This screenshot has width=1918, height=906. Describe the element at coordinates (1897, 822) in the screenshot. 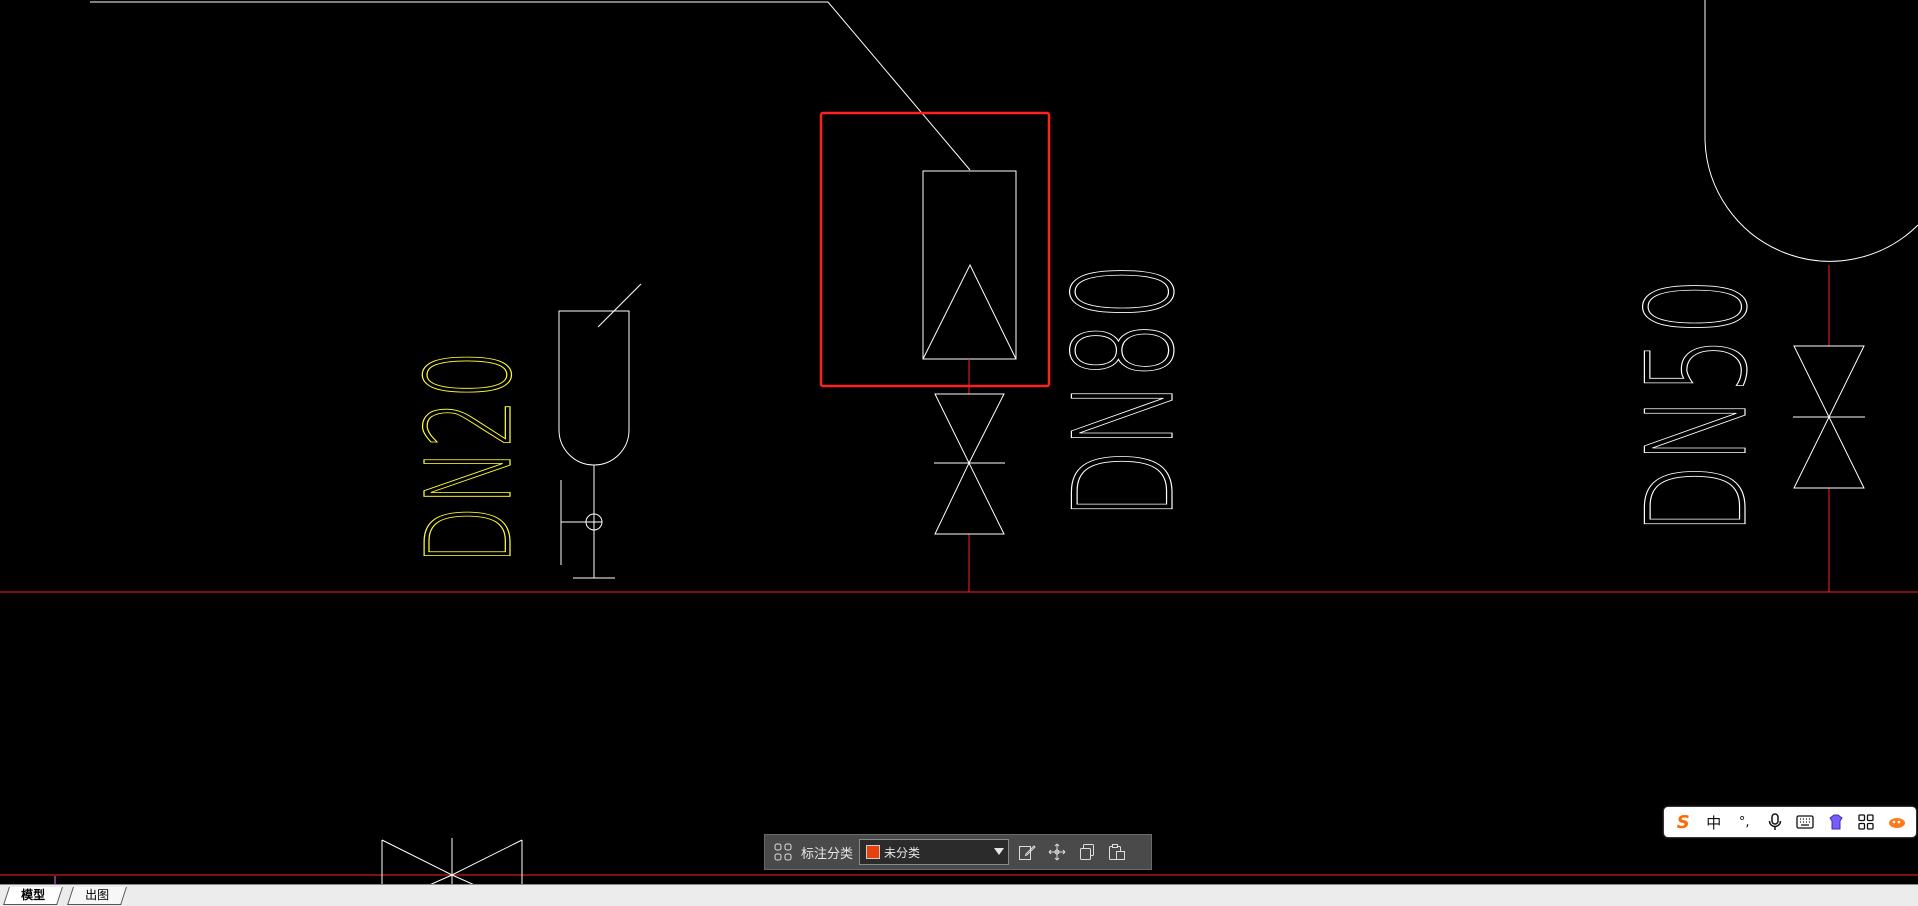

I see `mascot-icon` at that location.